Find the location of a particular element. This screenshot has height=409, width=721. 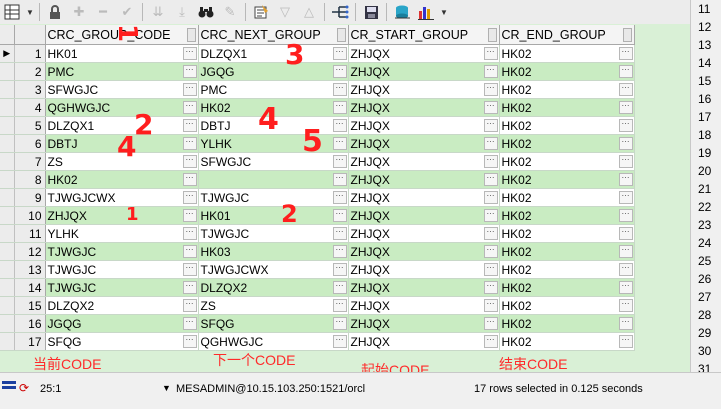

table-cell: DLZQX2 ··· is located at coordinates (122, 305).